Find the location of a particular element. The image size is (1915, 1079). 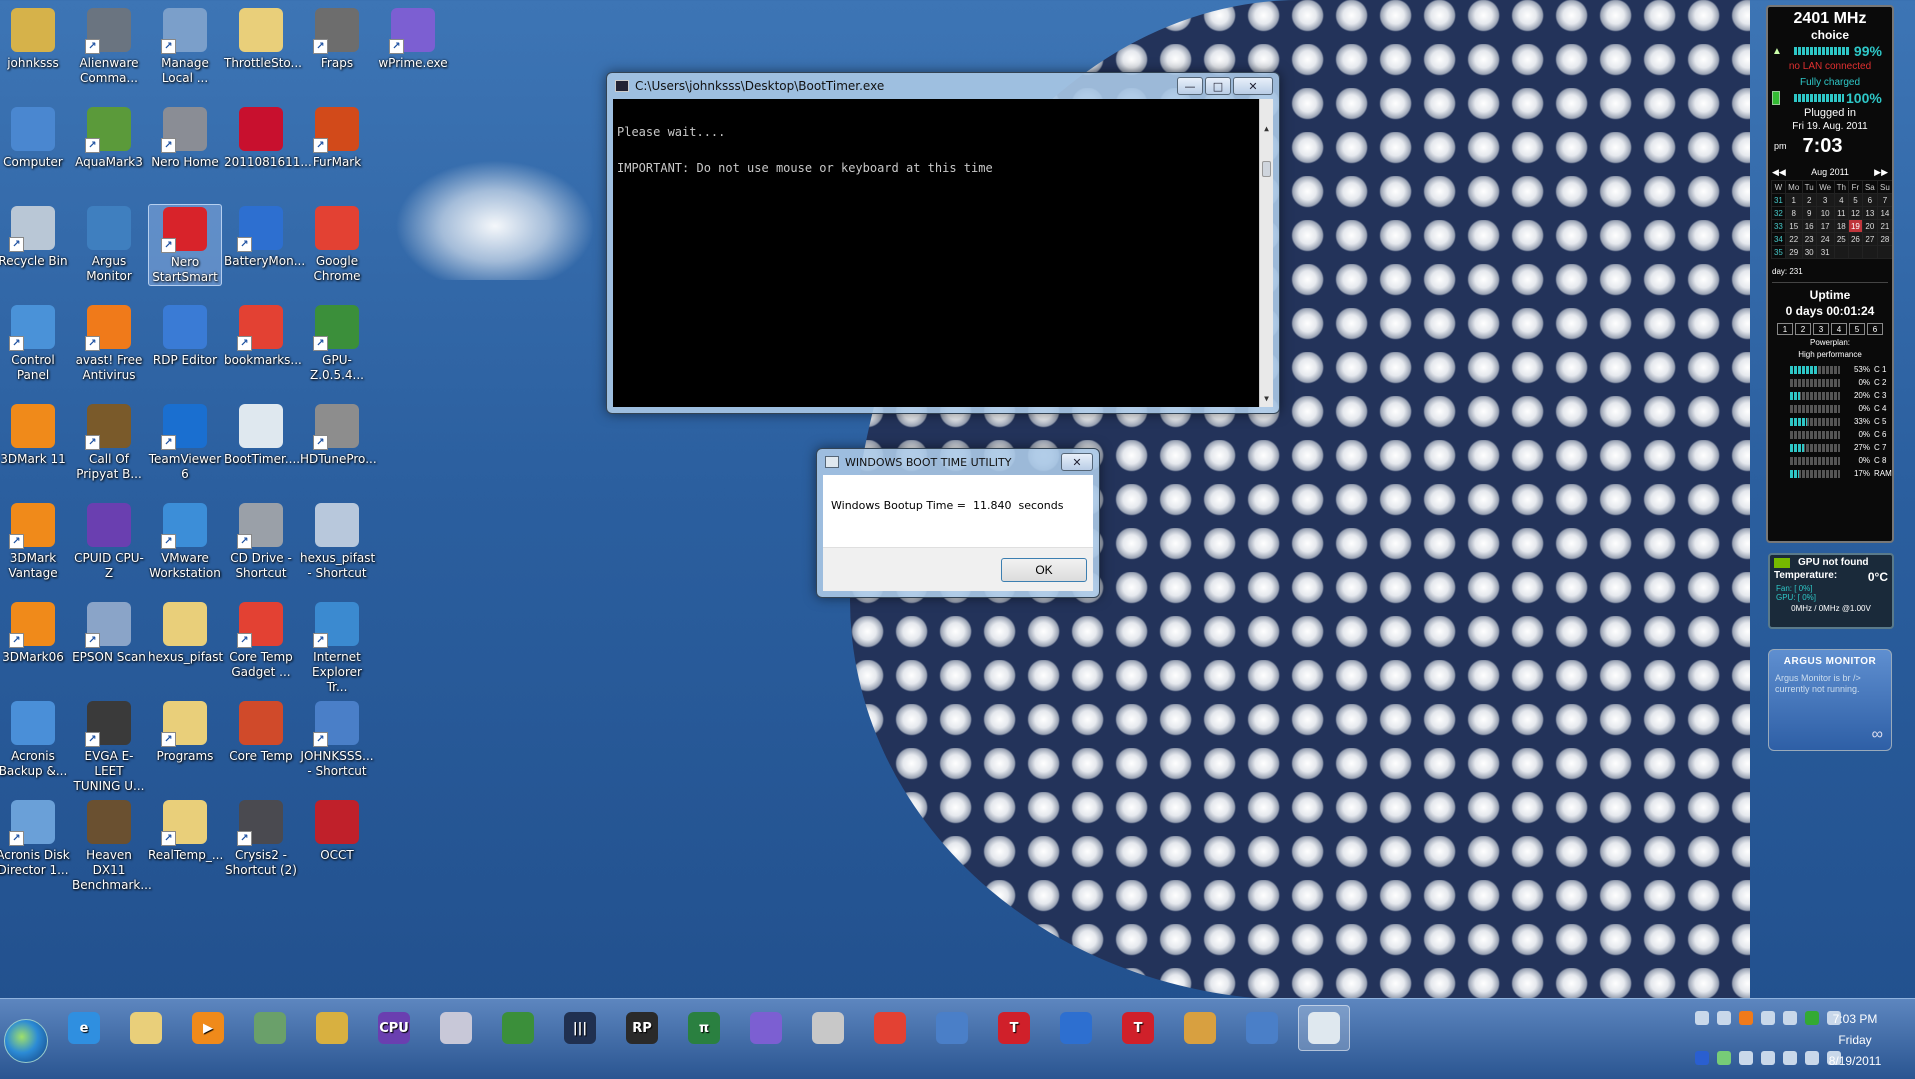

desktop-icon: avast! Free Antivirus is located at coordinates (109, 343).